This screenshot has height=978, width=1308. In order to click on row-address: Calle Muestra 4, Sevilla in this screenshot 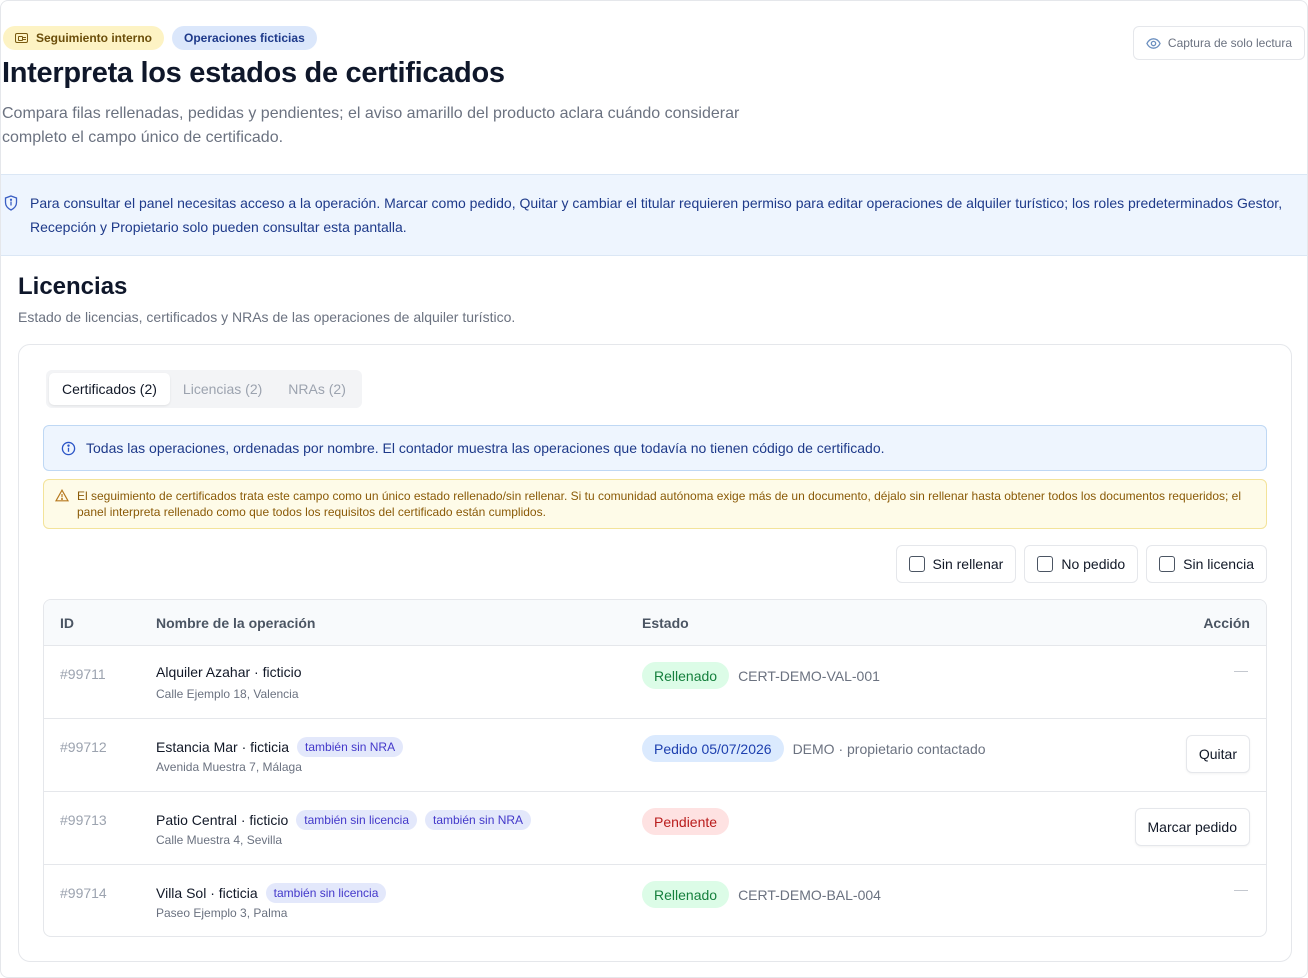, I will do `click(219, 840)`.